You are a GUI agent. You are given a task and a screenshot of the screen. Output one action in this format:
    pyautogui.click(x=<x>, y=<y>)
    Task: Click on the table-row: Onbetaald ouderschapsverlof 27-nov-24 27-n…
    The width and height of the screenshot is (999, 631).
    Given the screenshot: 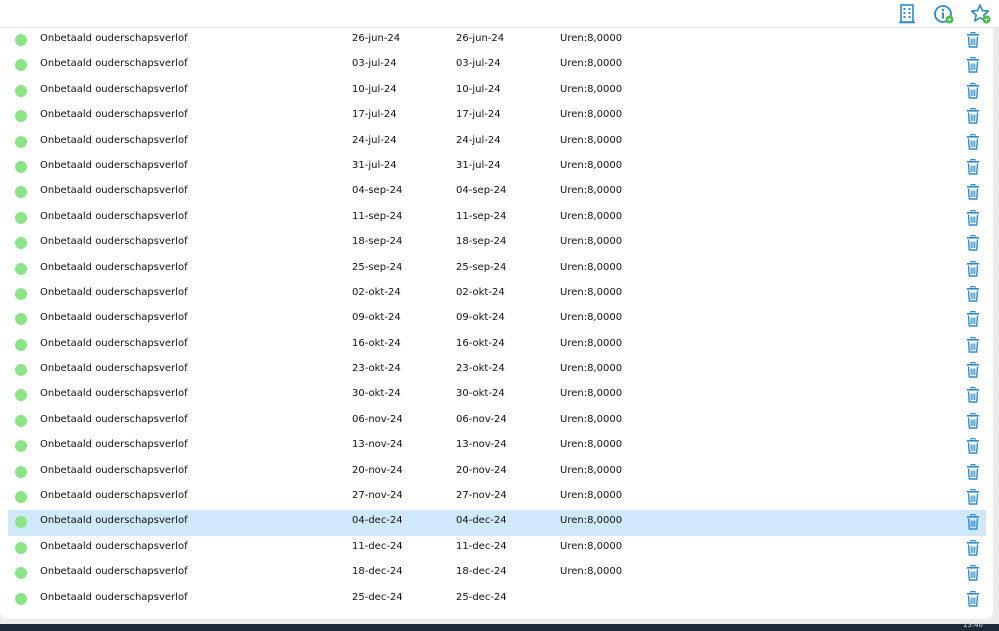 What is the action you would take?
    pyautogui.click(x=497, y=497)
    